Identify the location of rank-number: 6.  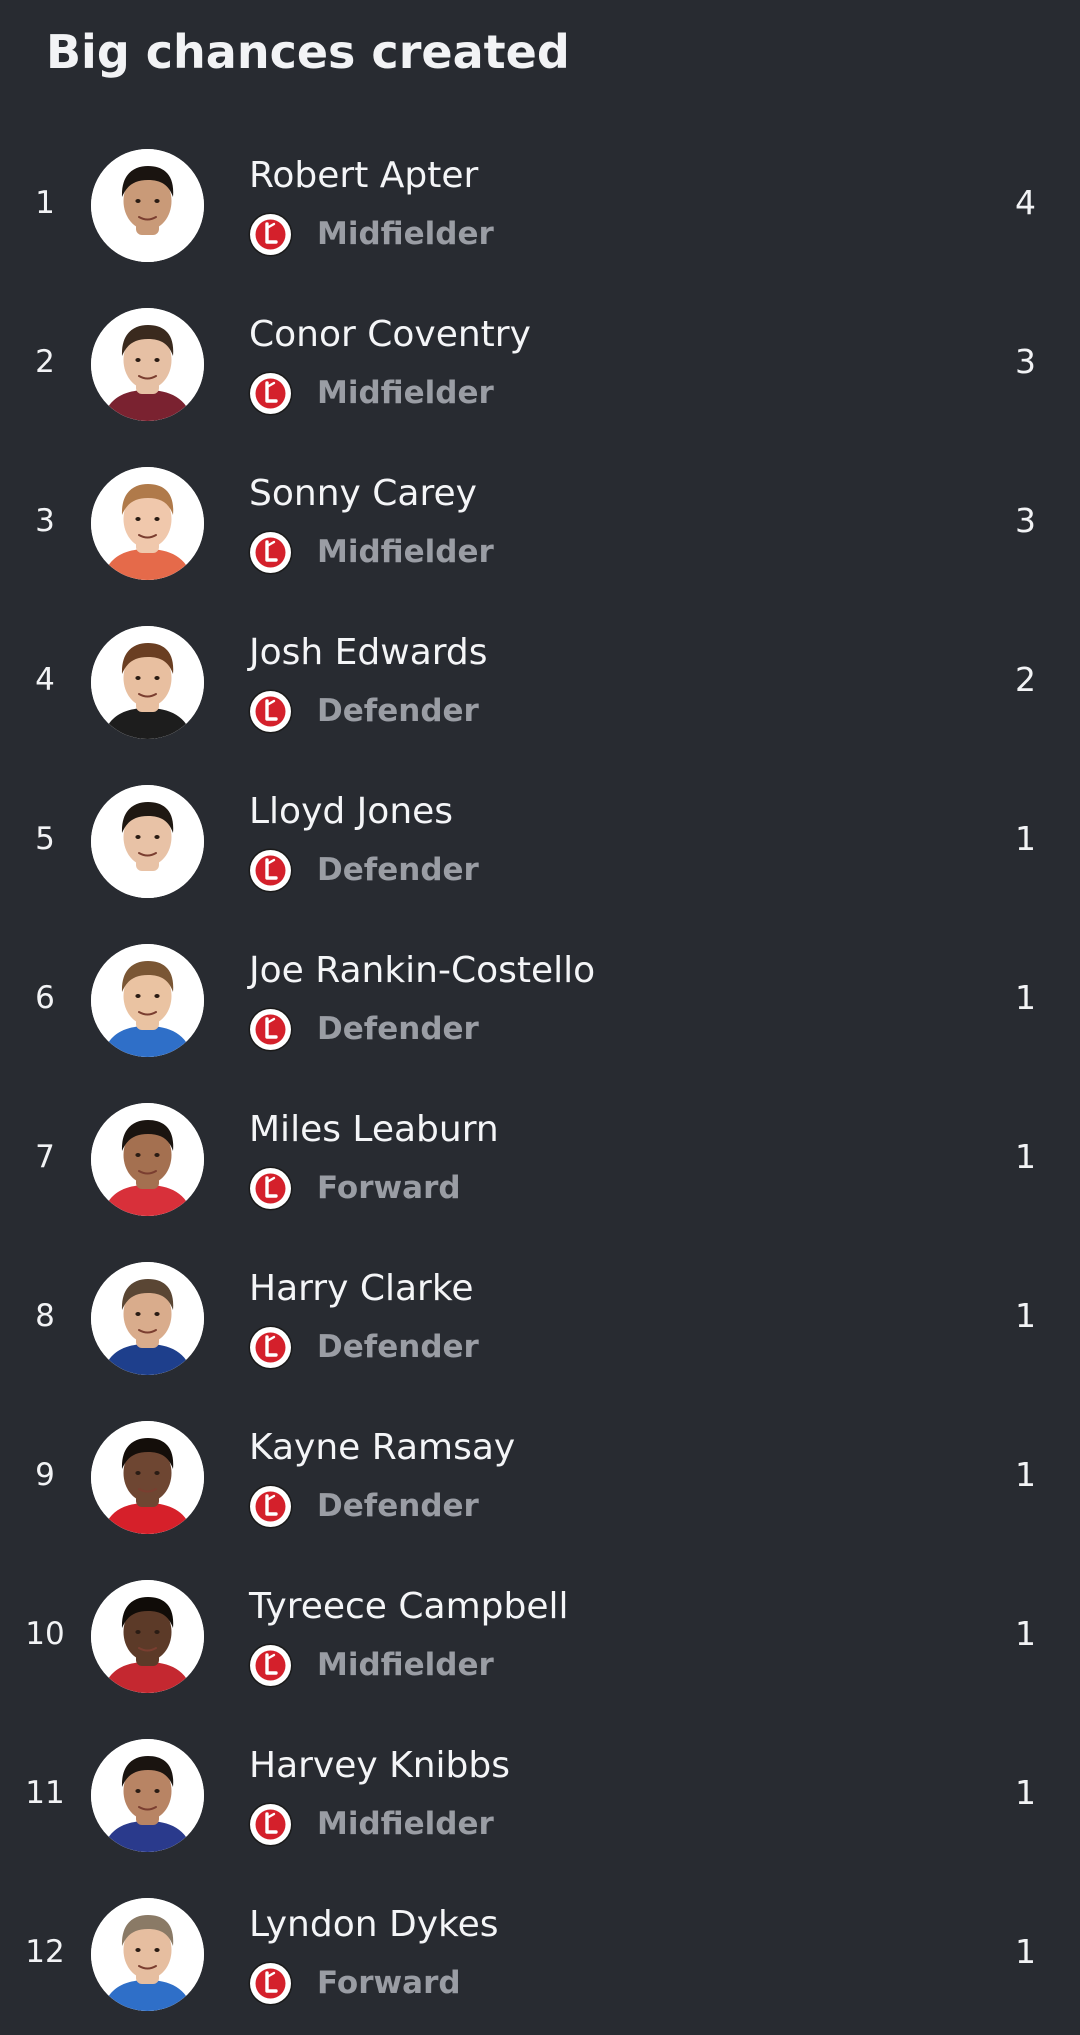
(45, 998).